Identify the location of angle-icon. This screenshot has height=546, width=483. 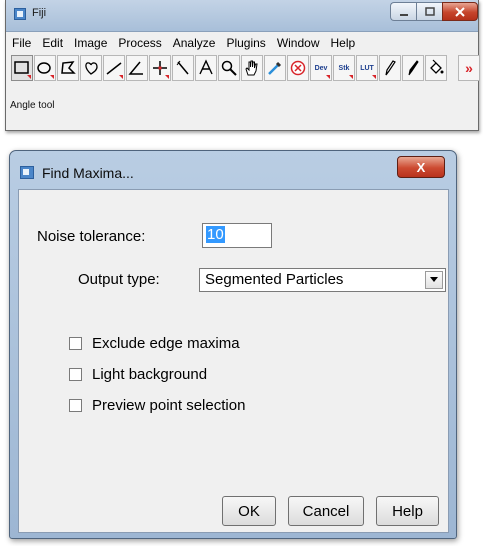
(135, 68).